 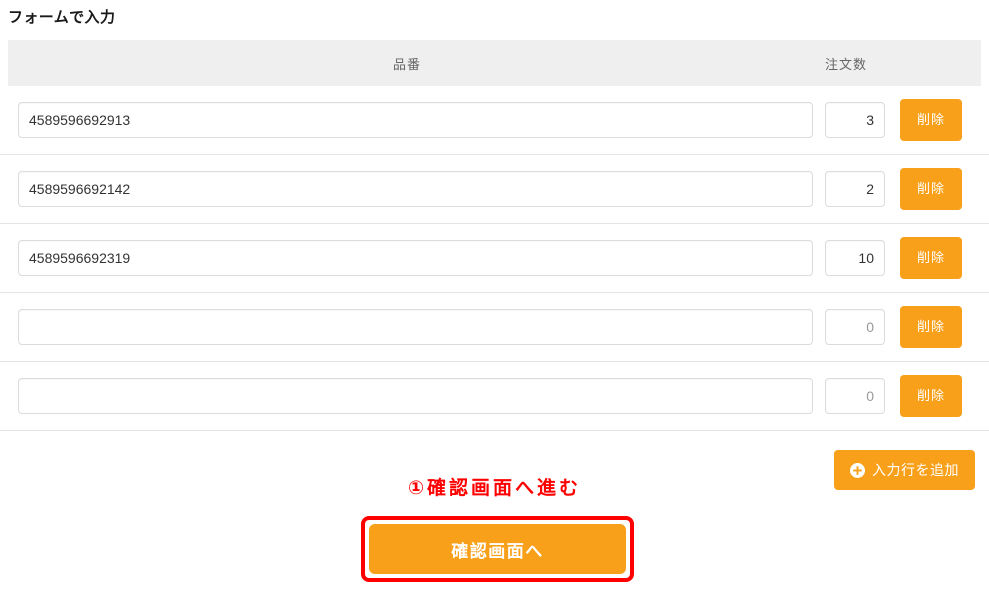 I want to click on confirm-button: 確認画面へ, so click(x=497, y=549).